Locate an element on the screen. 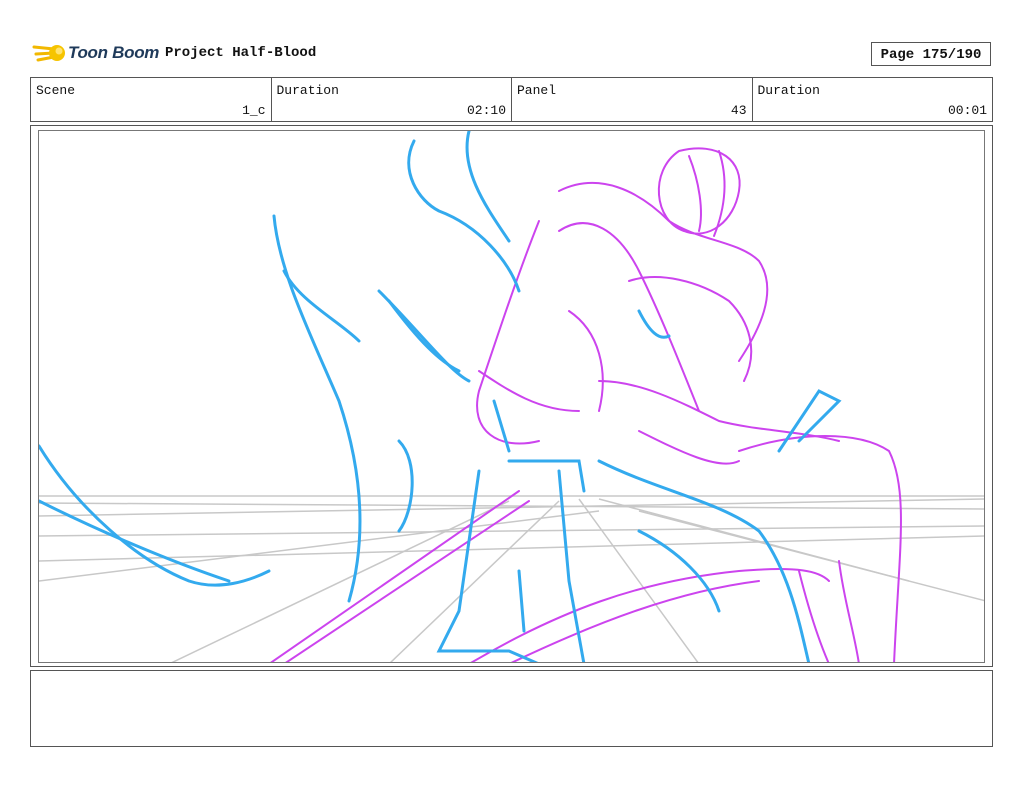  panel-notes-box is located at coordinates (511, 708).